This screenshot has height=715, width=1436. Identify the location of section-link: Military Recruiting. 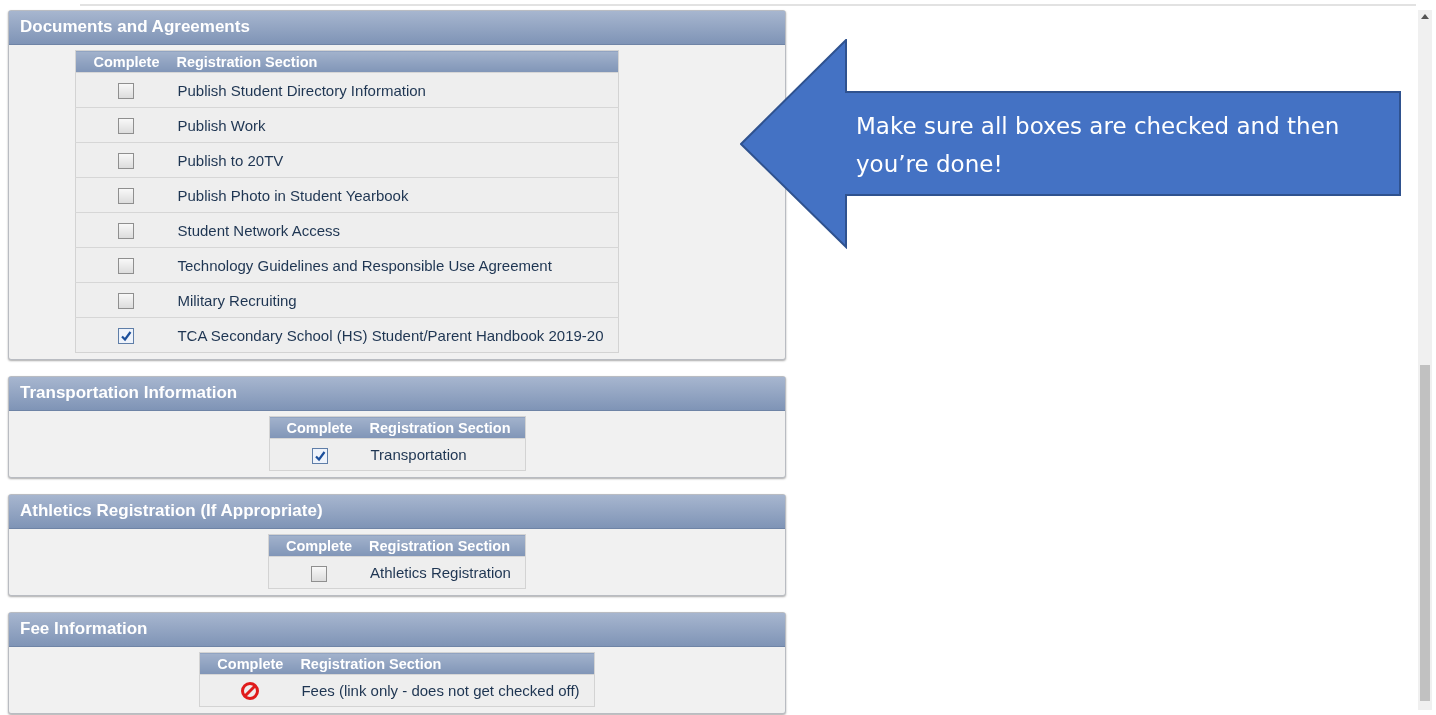
(237, 300).